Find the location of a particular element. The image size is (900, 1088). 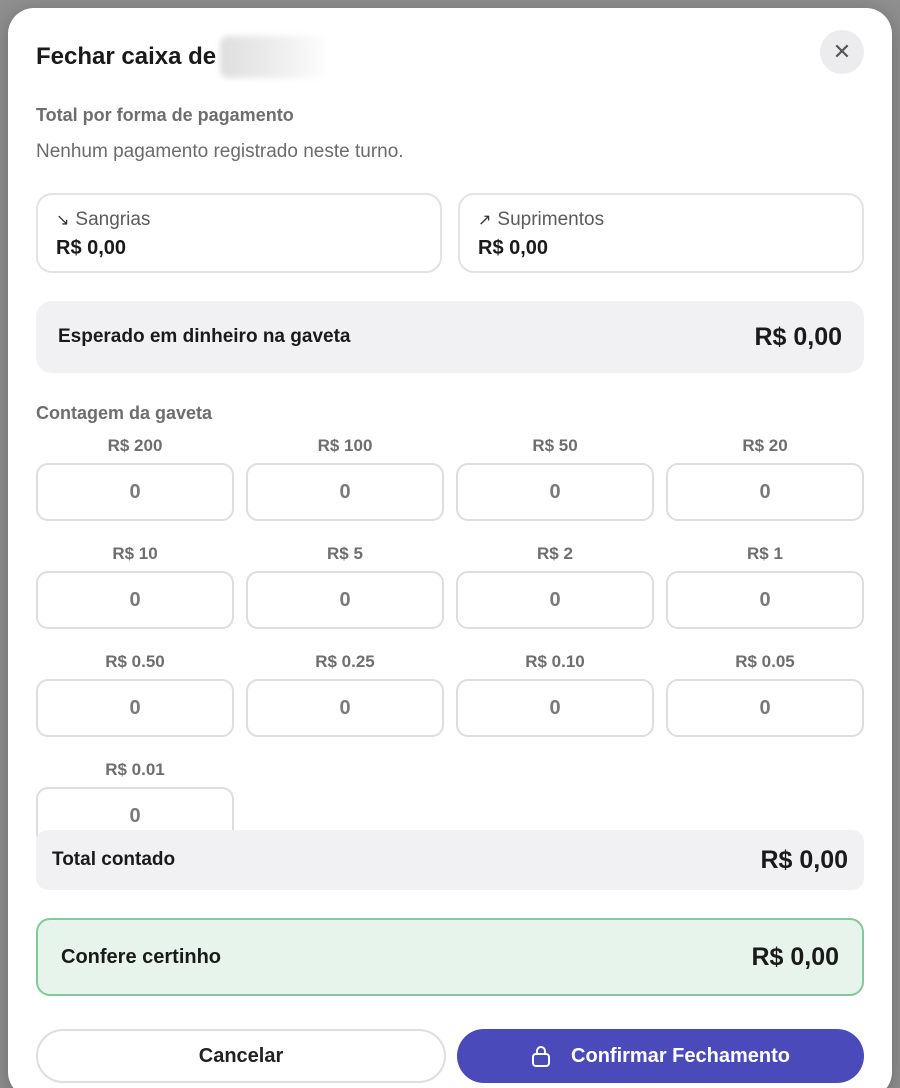

expected-cash-row: Esperado em dinheiro na gaveta R$ 0,00 is located at coordinates (450, 337).